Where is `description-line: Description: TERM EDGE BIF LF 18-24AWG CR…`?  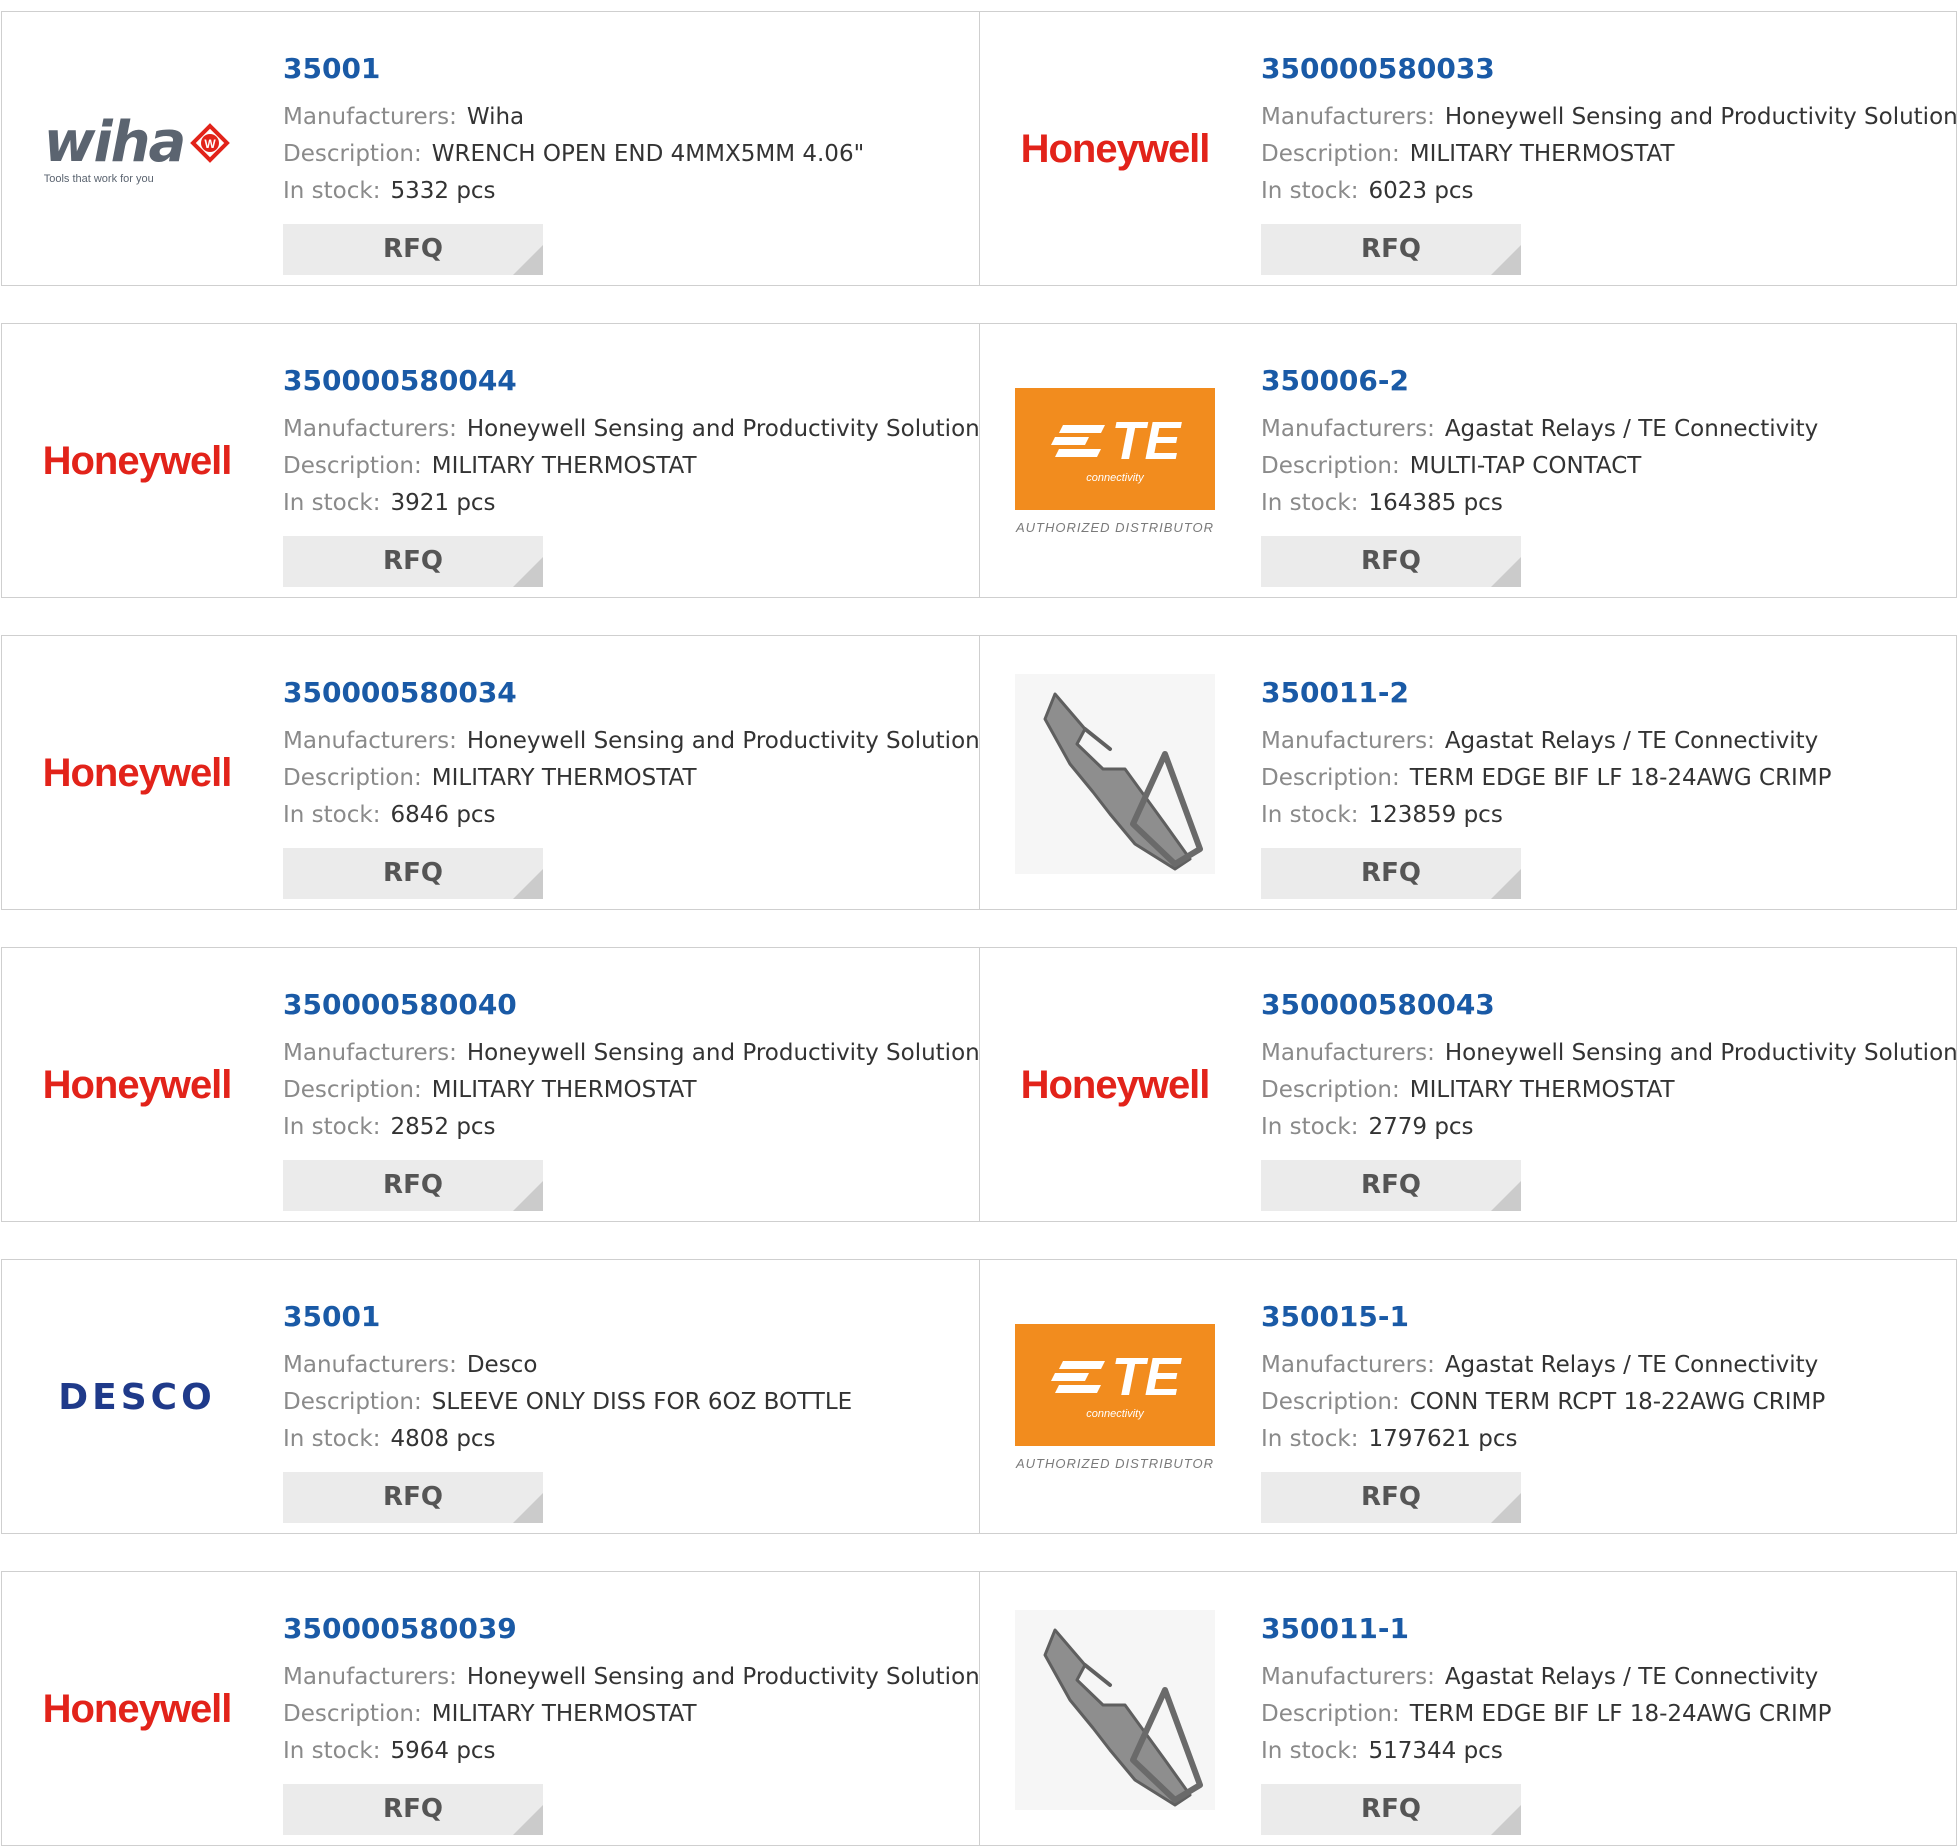
description-line: Description: TERM EDGE BIF LF 18-24AWG CR… is located at coordinates (1546, 778).